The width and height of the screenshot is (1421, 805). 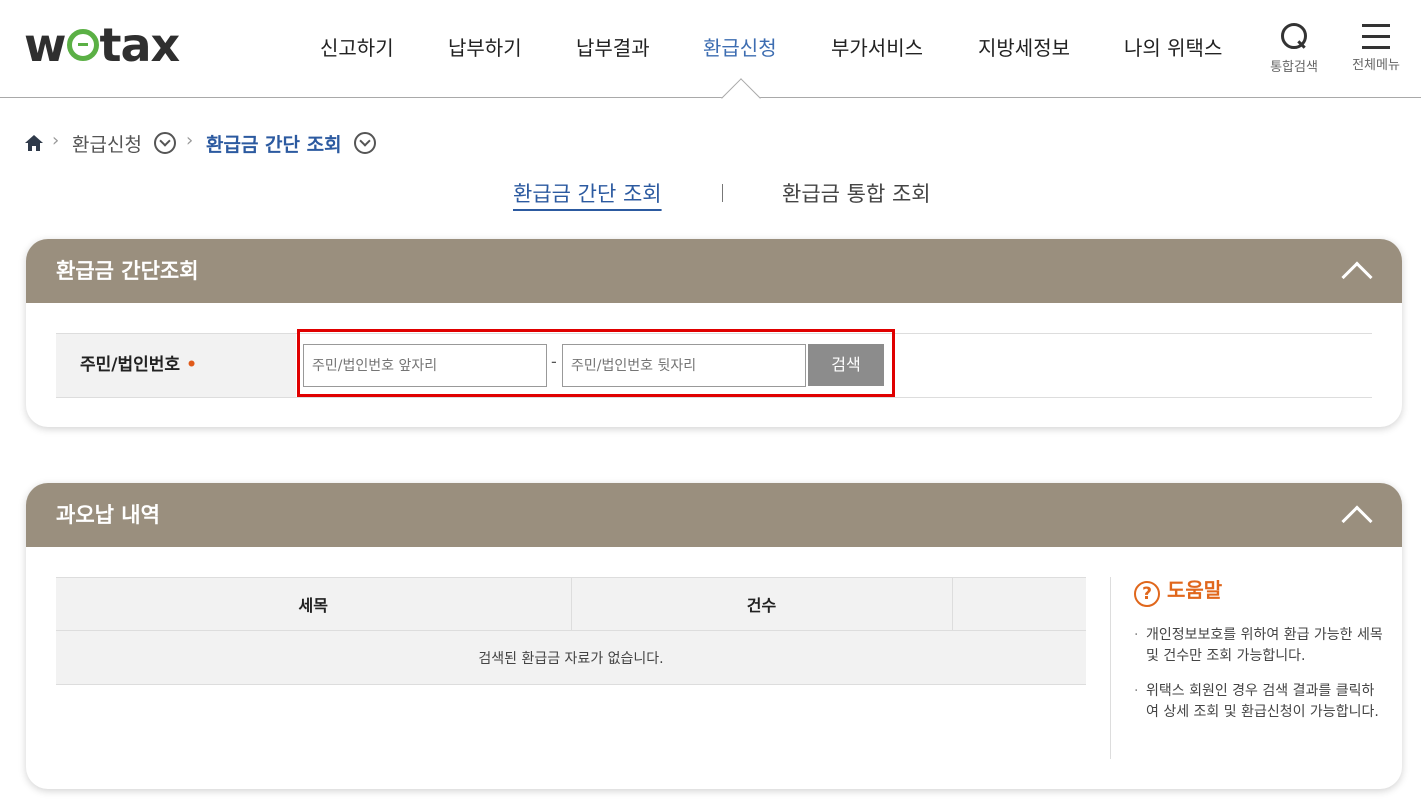 I want to click on logo-e-mark, so click(x=82, y=45).